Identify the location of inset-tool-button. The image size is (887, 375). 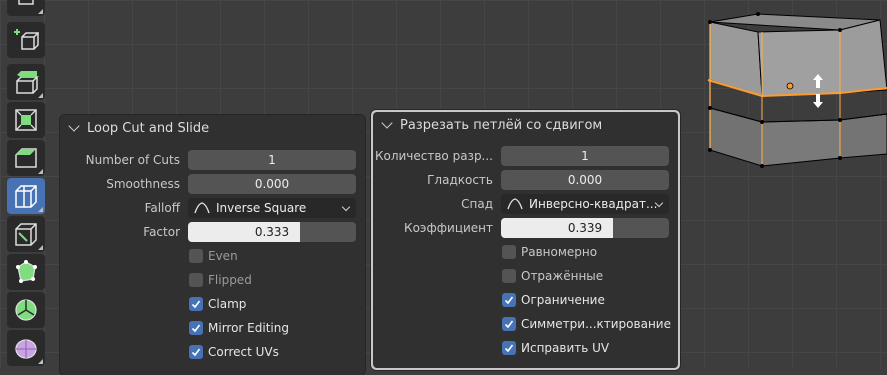
(26, 120).